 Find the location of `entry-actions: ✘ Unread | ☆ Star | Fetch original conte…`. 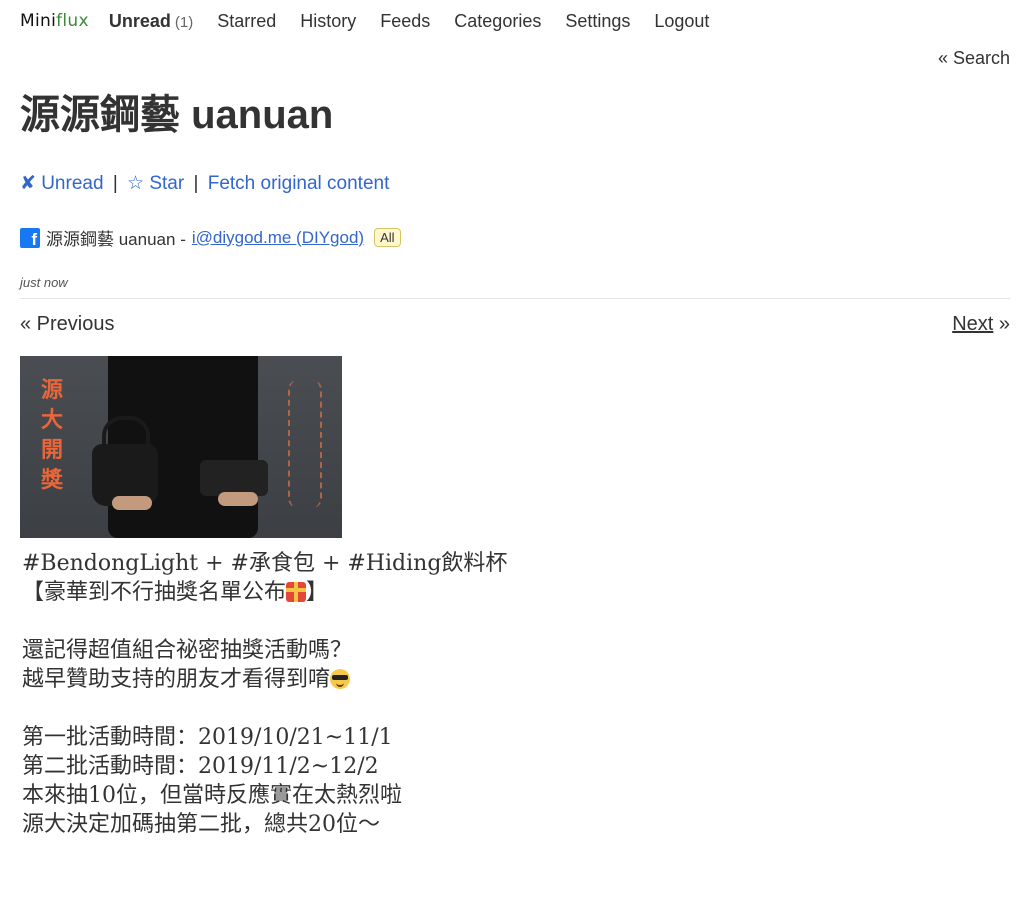

entry-actions: ✘ Unread | ☆ Star | Fetch original conte… is located at coordinates (204, 183).